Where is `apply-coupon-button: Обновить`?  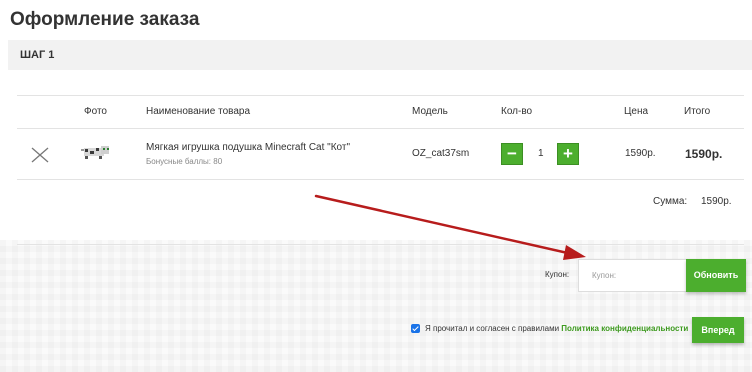 apply-coupon-button: Обновить is located at coordinates (716, 275).